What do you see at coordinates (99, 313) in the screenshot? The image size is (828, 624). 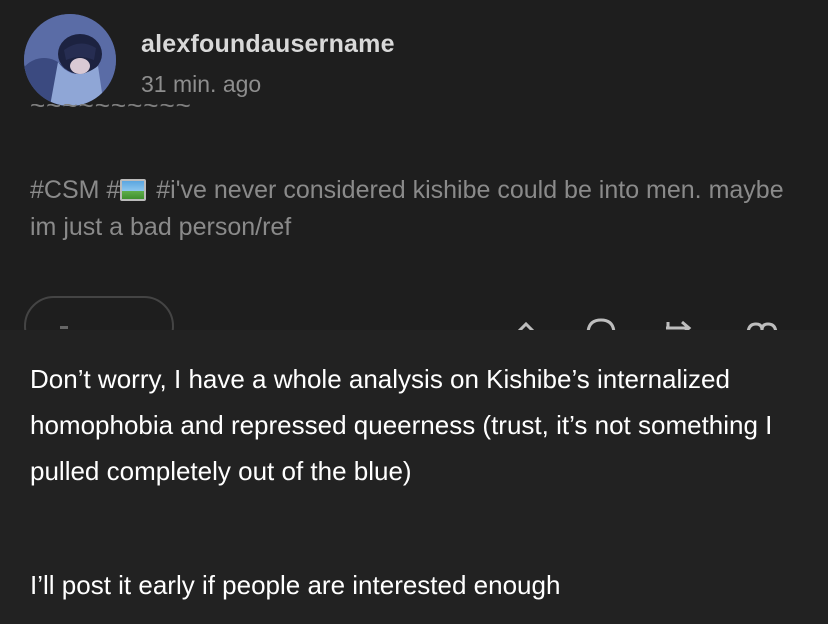 I see `notes-button` at bounding box center [99, 313].